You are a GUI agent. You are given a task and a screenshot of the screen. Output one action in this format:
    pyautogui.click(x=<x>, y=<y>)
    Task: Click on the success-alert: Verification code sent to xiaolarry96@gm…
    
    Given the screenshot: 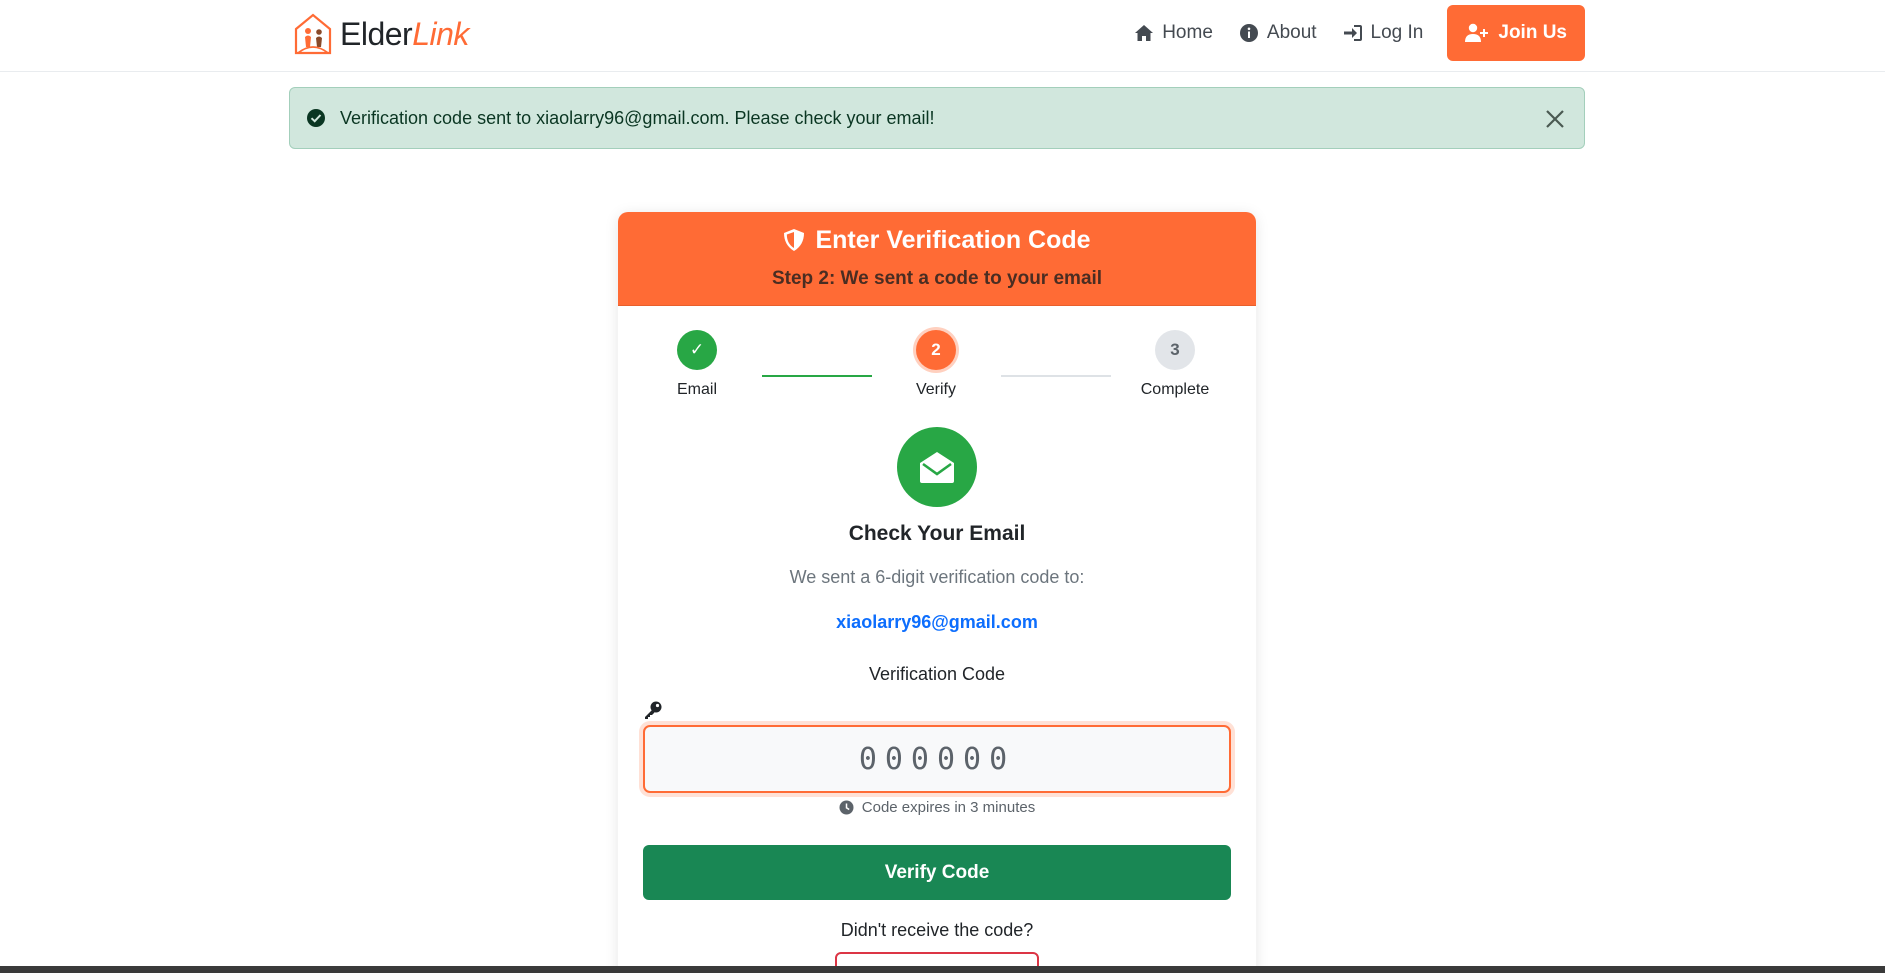 What is the action you would take?
    pyautogui.click(x=937, y=118)
    